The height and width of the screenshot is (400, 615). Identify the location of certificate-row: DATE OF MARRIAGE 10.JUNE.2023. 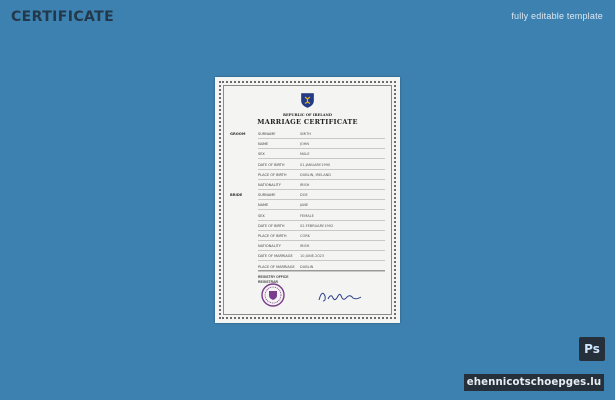
(321, 257).